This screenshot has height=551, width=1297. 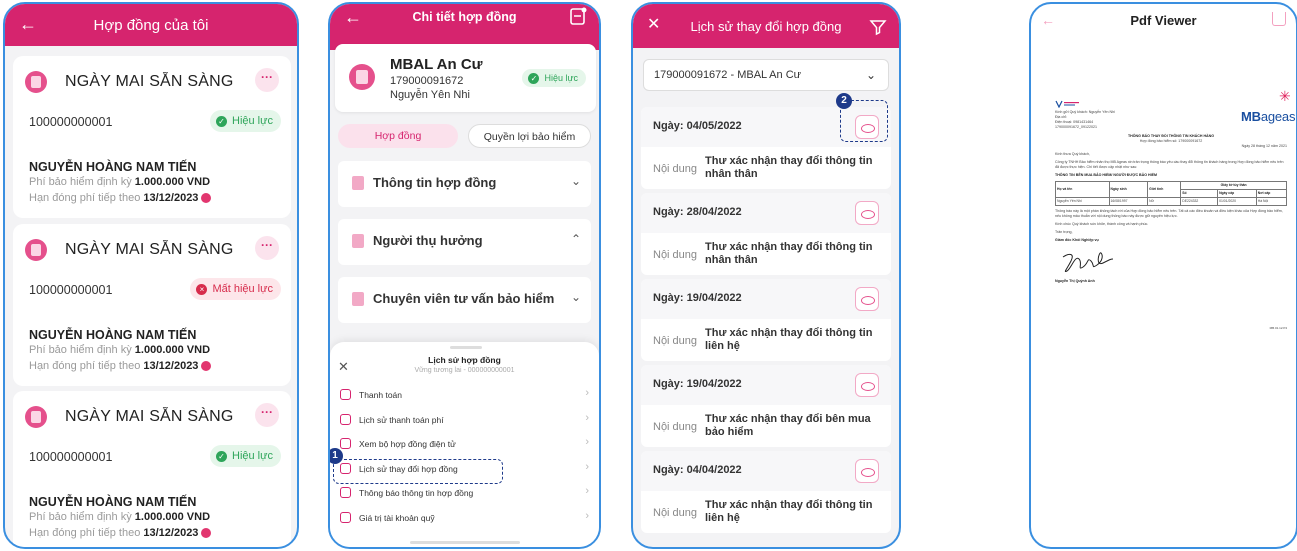 I want to click on x-icon: ×, so click(x=202, y=289).